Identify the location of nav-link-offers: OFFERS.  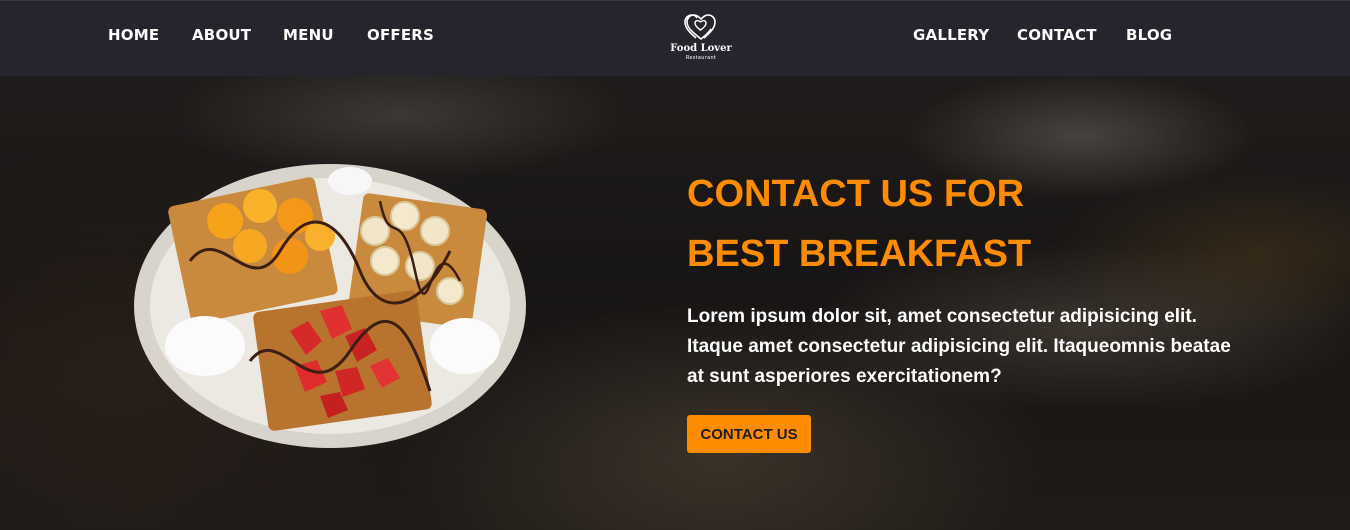
(400, 35).